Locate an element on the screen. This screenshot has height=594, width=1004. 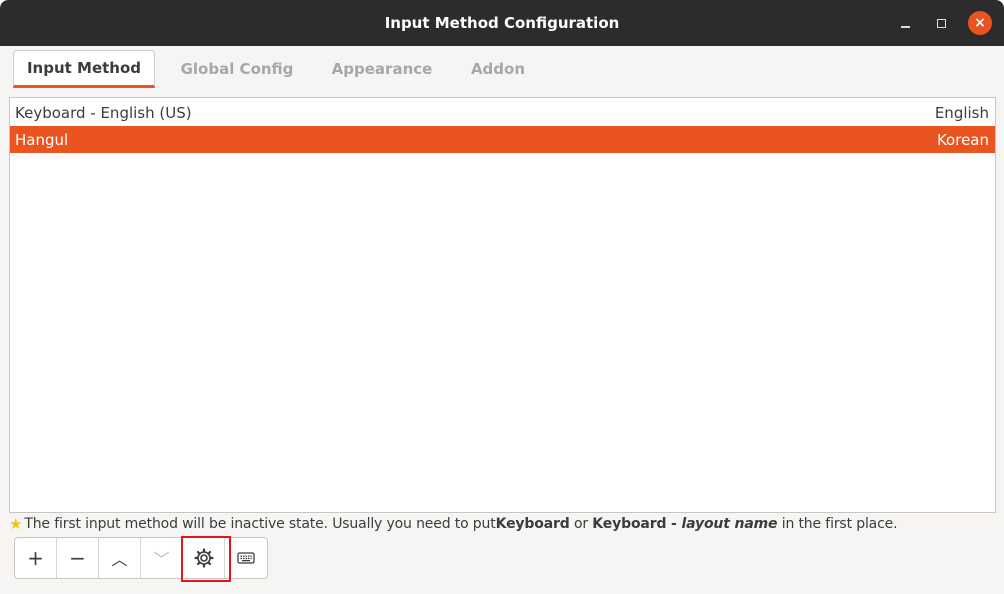
close-button: × is located at coordinates (980, 23).